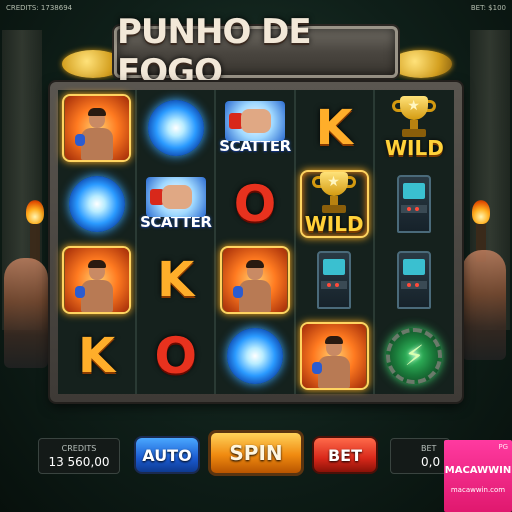 Image resolution: width=512 pixels, height=512 pixels. What do you see at coordinates (429, 448) in the screenshot?
I see `bet-label: BET` at bounding box center [429, 448].